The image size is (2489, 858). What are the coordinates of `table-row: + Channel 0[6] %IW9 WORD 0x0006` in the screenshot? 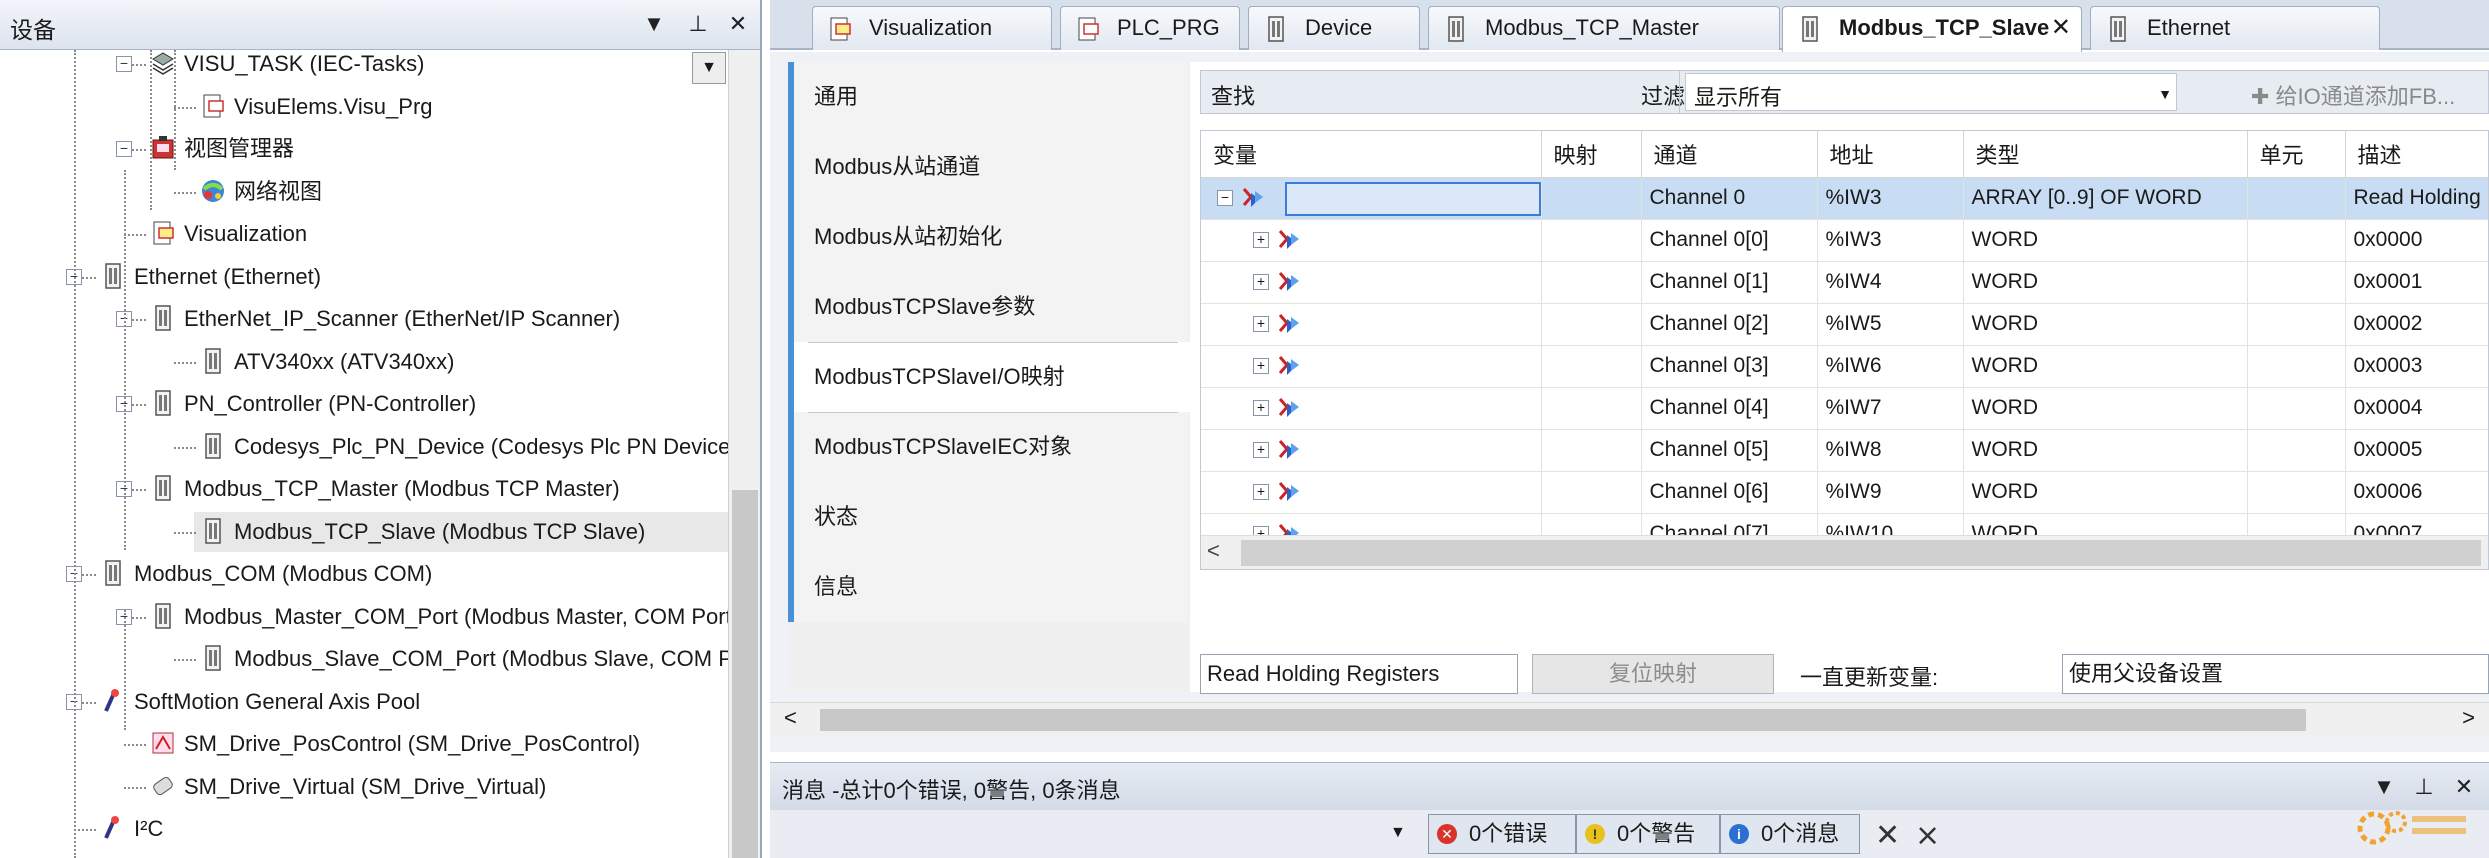 It's located at (1844, 492).